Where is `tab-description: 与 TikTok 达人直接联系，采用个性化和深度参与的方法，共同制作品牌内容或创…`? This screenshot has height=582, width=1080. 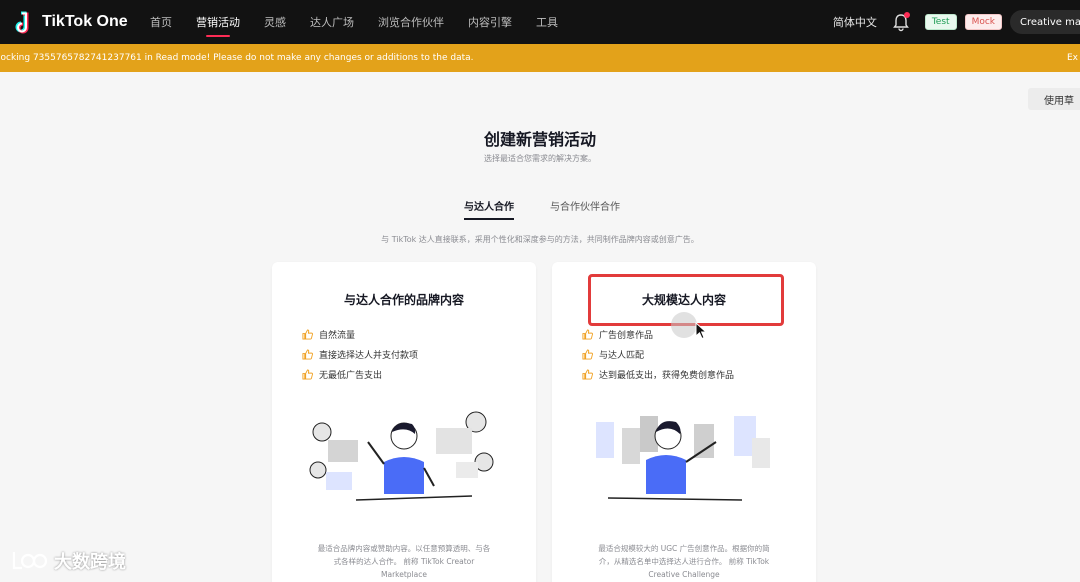 tab-description: 与 TikTok 达人直接联系，采用个性化和深度参与的方法，共同制作品牌内容或创… is located at coordinates (540, 239).